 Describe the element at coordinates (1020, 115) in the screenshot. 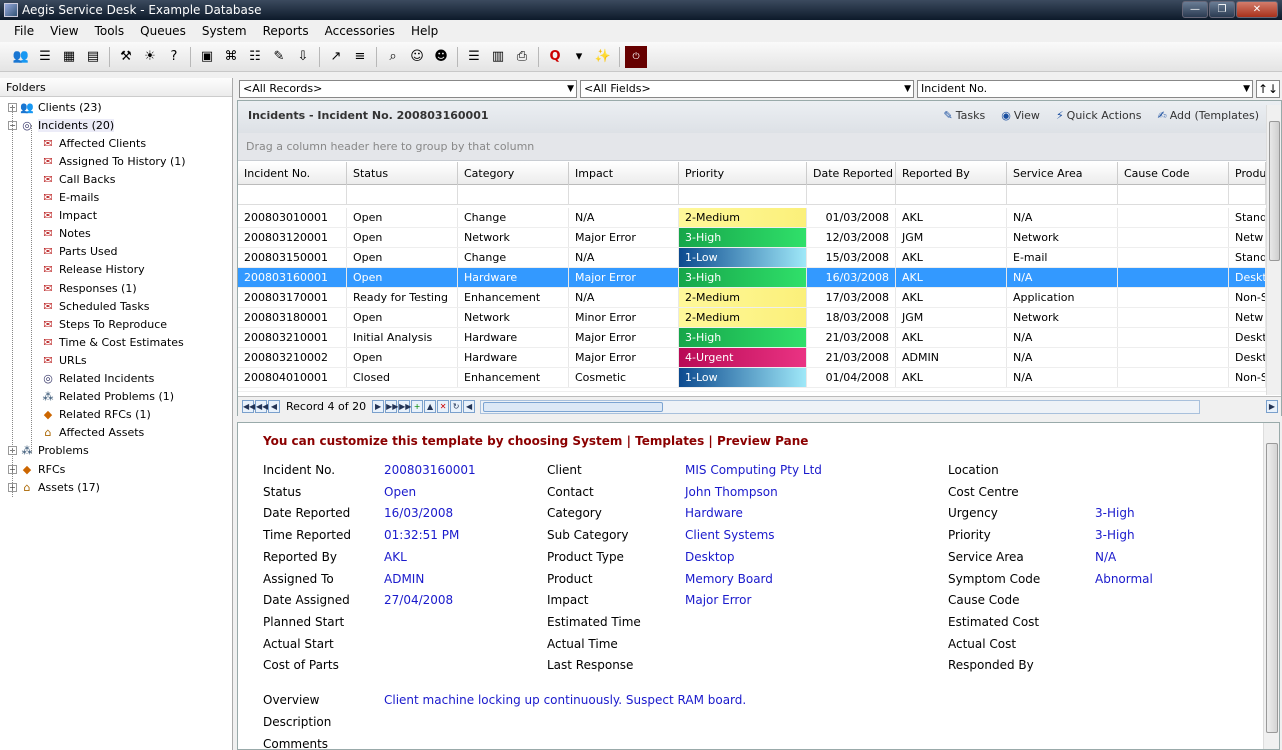

I see `view-button: ◉ View` at that location.